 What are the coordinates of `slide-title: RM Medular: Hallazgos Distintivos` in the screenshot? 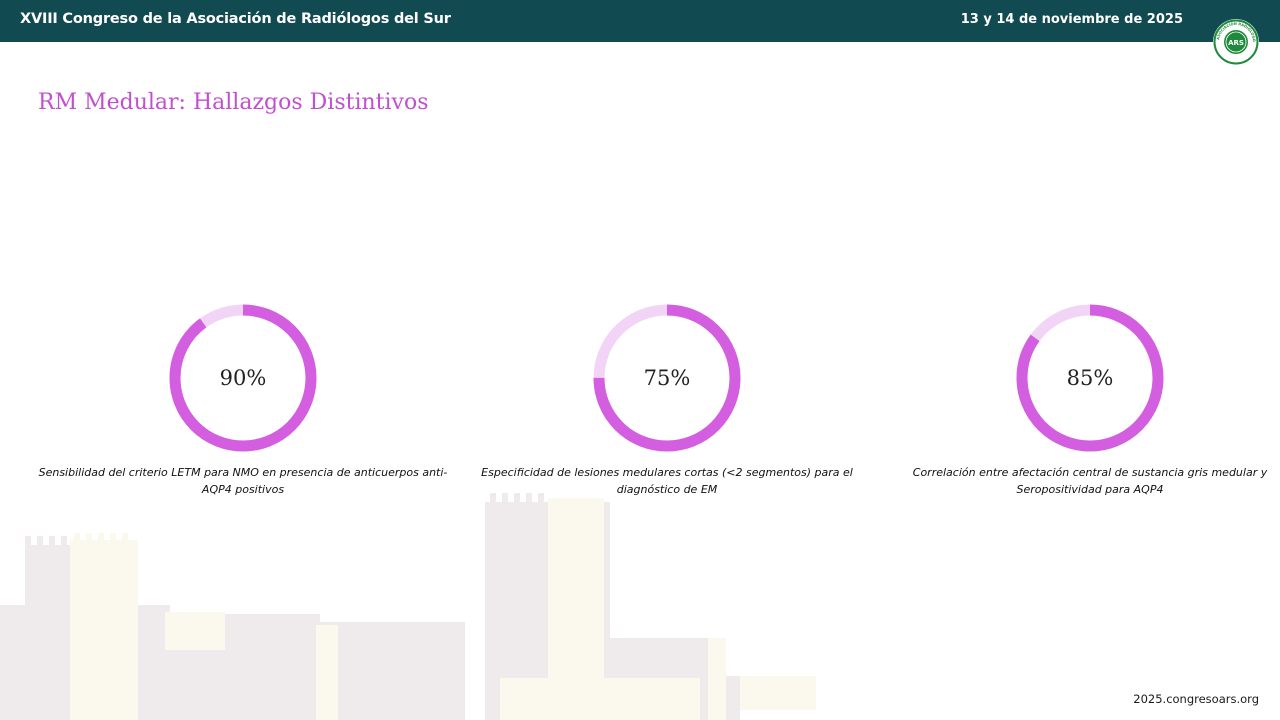 It's located at (233, 102).